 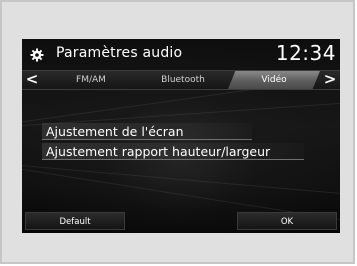 What do you see at coordinates (287, 221) in the screenshot?
I see `ok-button: OK` at bounding box center [287, 221].